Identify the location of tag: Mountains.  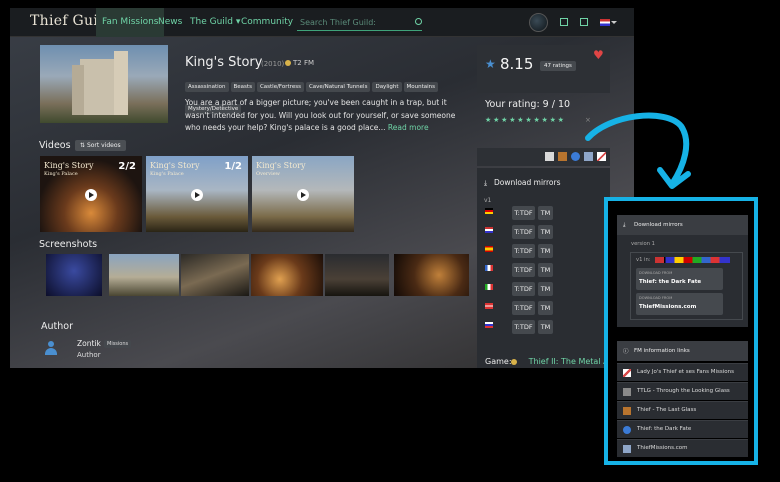
(421, 87).